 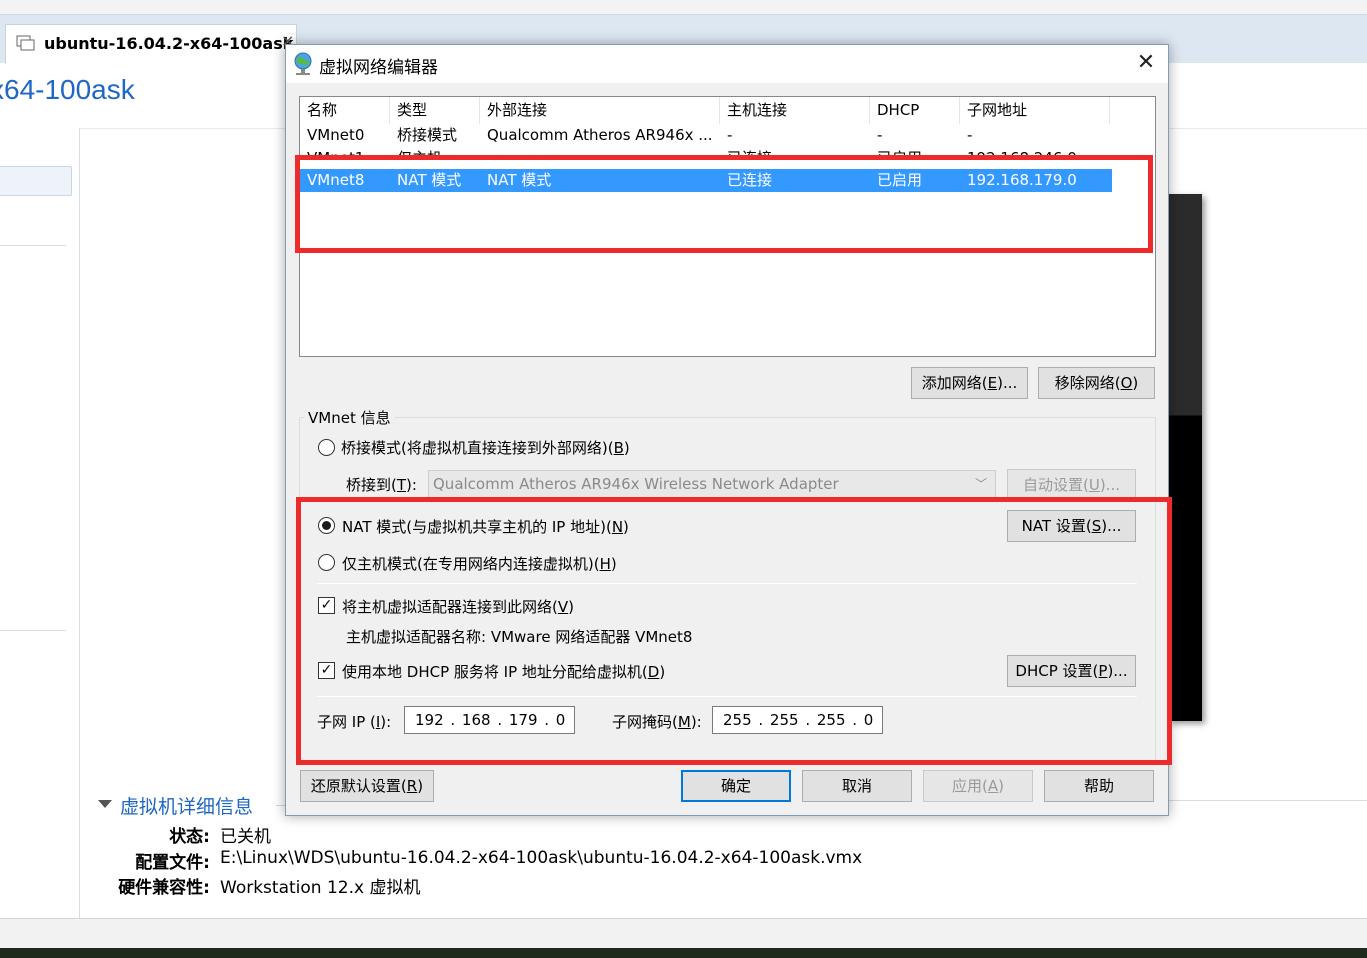 What do you see at coordinates (1146, 63) in the screenshot?
I see `close-icon: ✕` at bounding box center [1146, 63].